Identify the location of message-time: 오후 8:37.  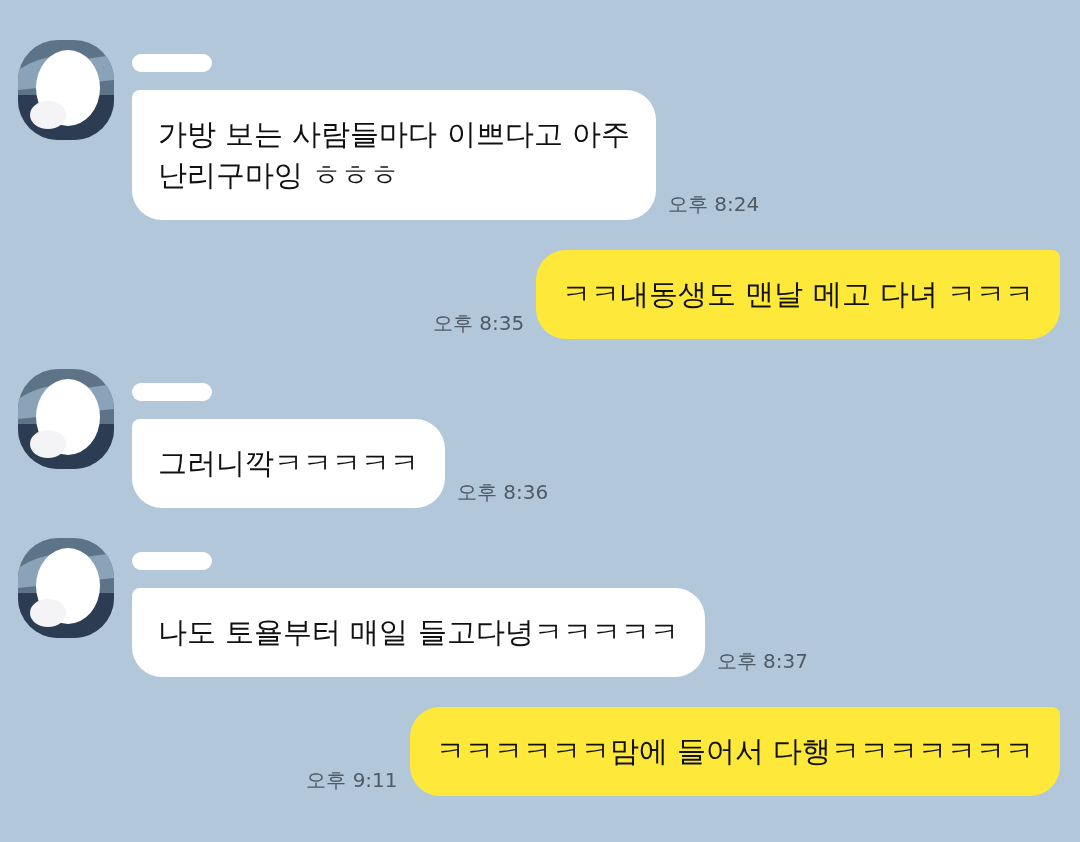
(762, 661).